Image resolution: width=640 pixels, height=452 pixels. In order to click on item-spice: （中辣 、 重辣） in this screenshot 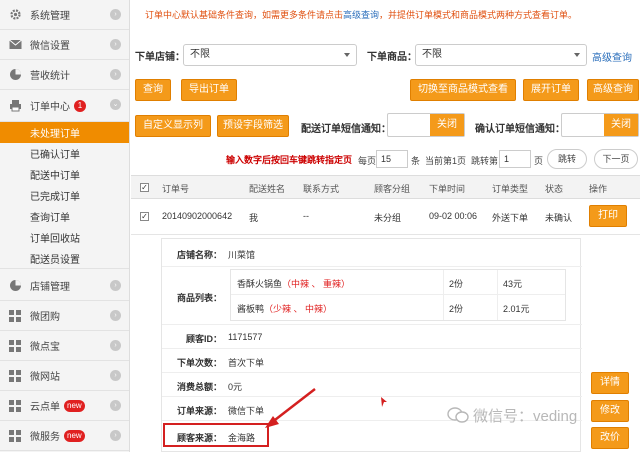, I will do `click(316, 284)`.